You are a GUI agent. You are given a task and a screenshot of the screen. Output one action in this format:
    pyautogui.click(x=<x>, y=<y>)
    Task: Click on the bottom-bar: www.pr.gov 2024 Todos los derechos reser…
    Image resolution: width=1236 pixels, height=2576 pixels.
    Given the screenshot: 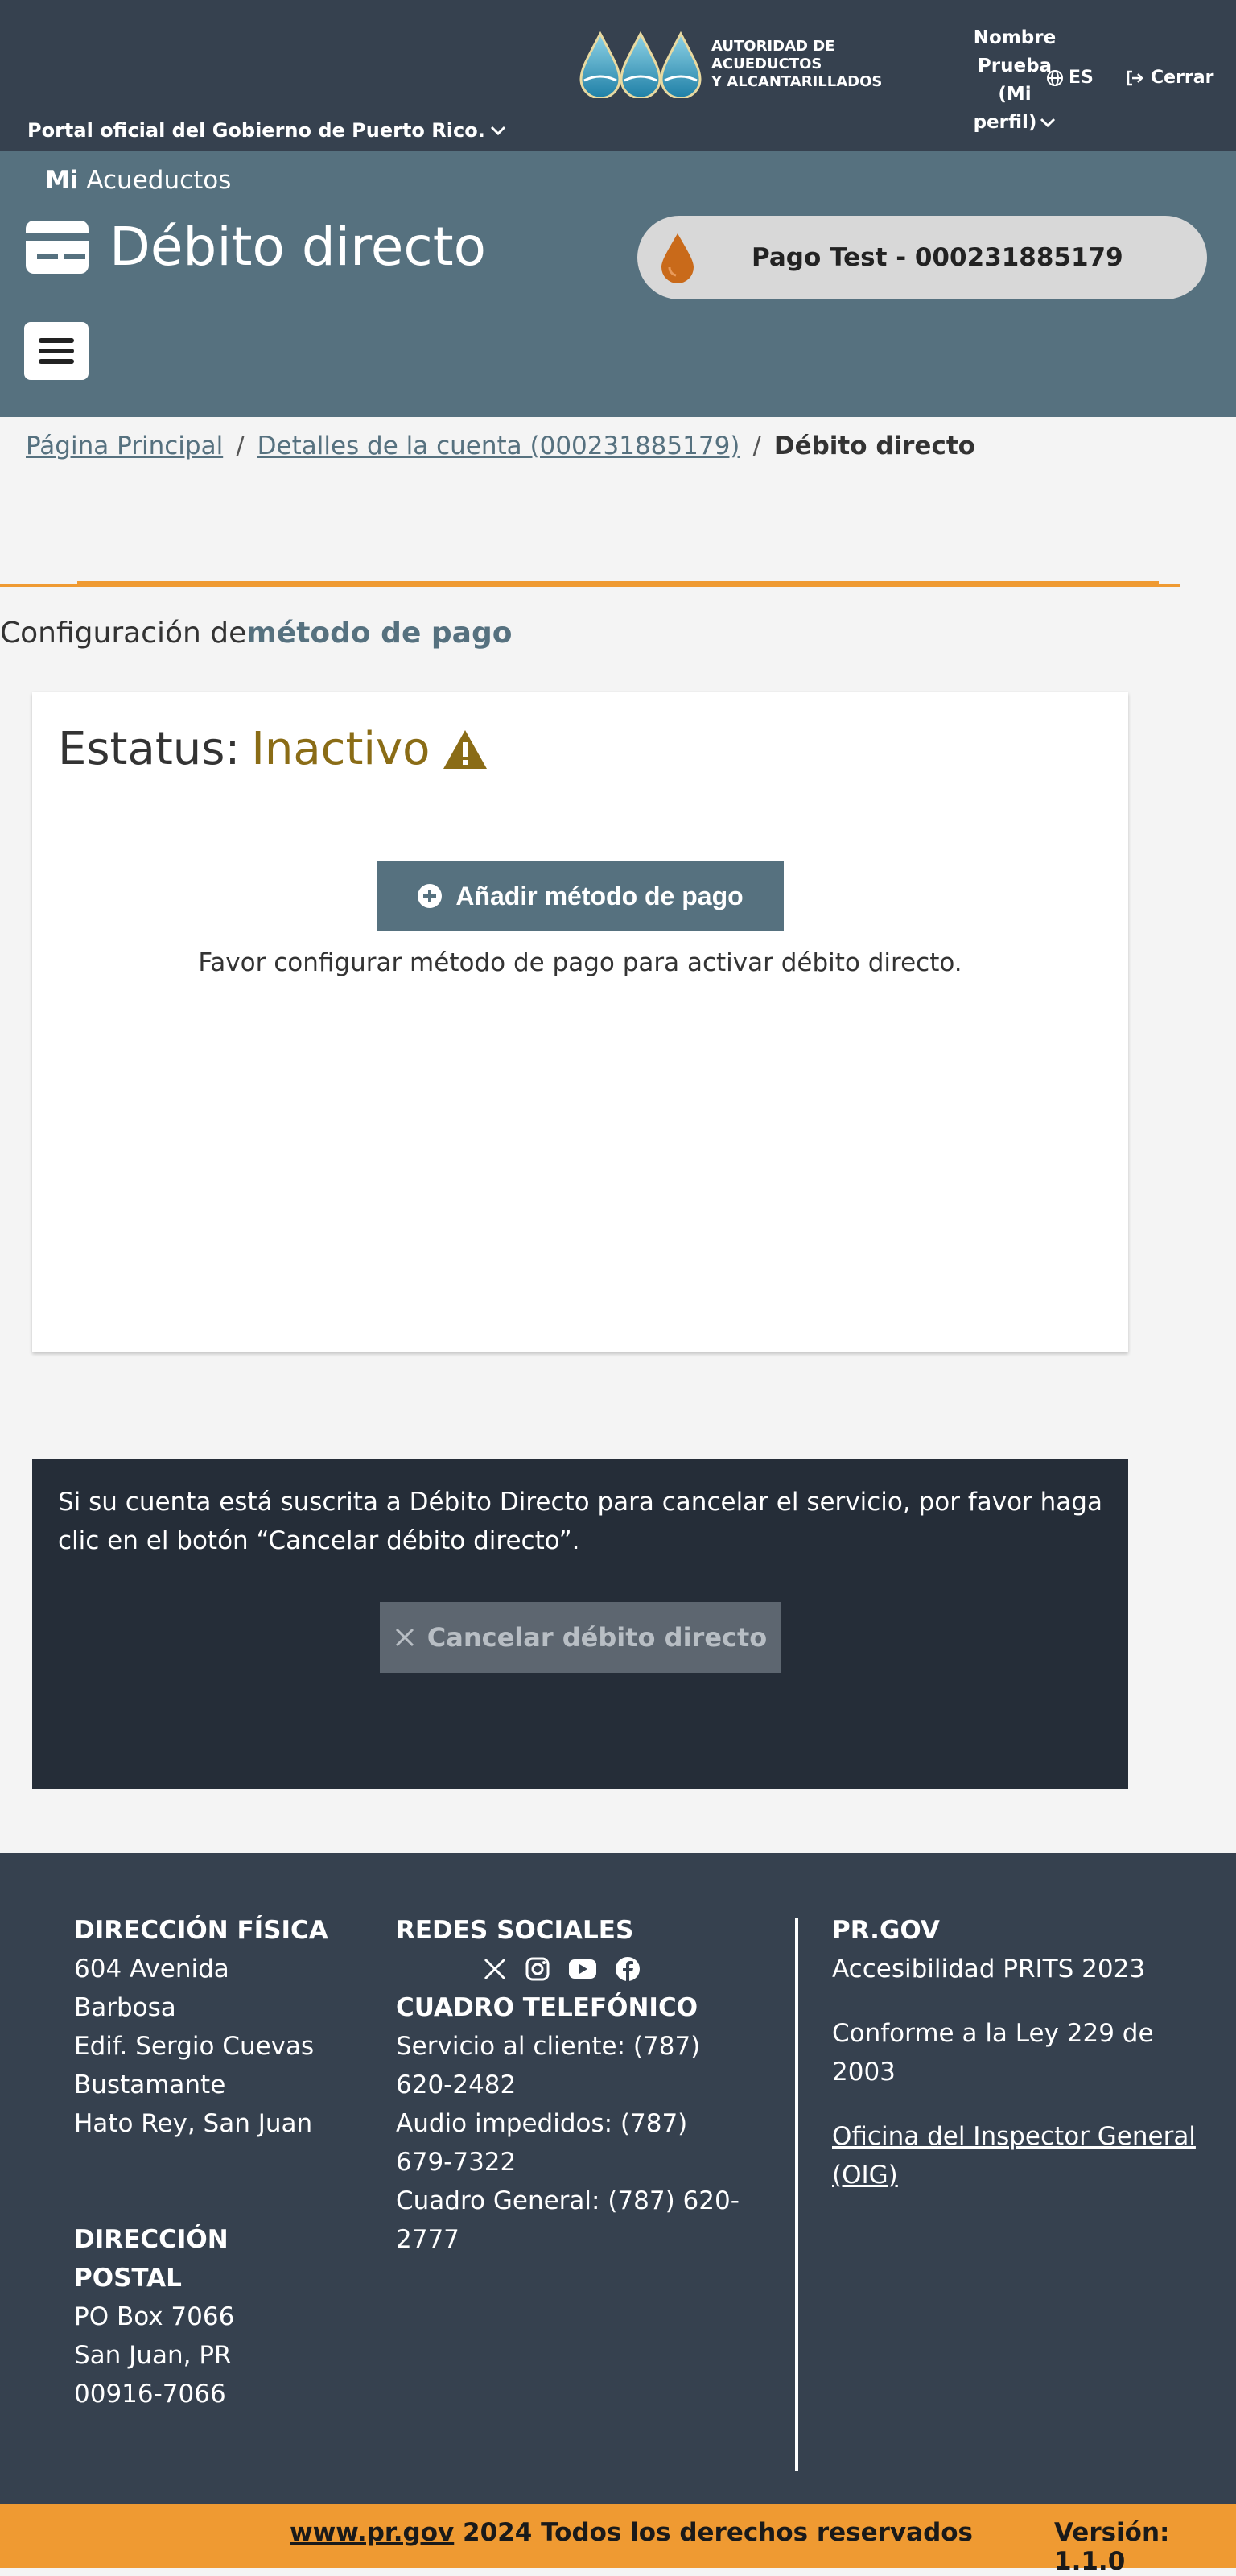 What is the action you would take?
    pyautogui.click(x=618, y=2540)
    